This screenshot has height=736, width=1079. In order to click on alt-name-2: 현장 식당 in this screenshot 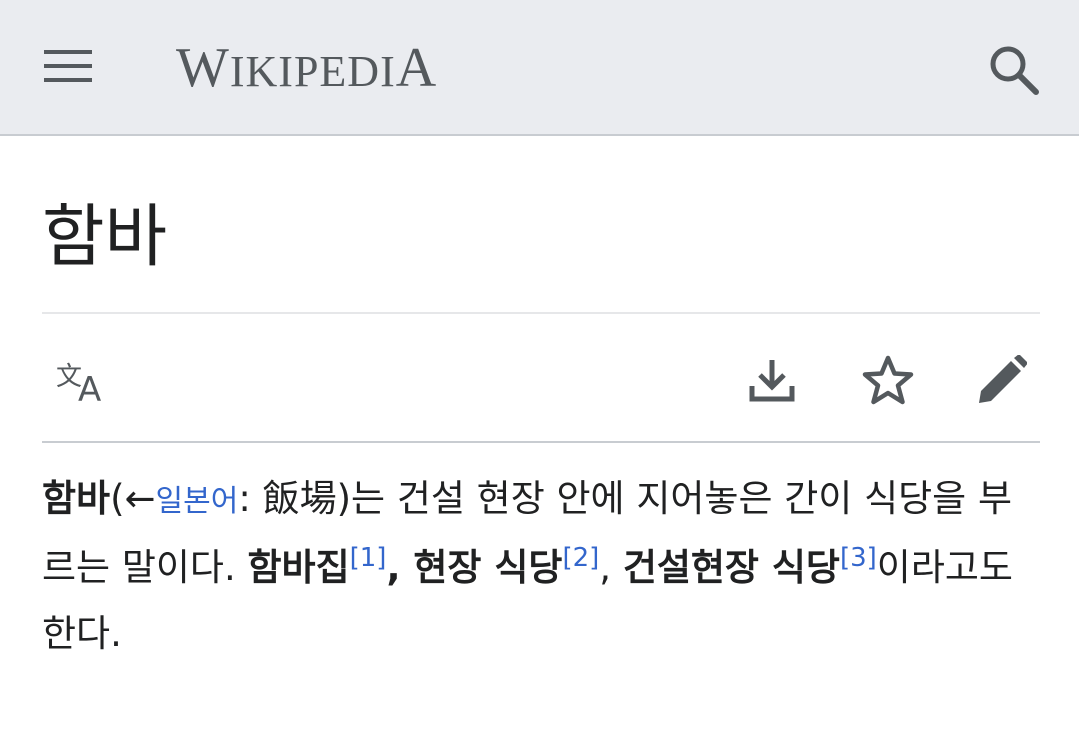, I will do `click(488, 567)`.